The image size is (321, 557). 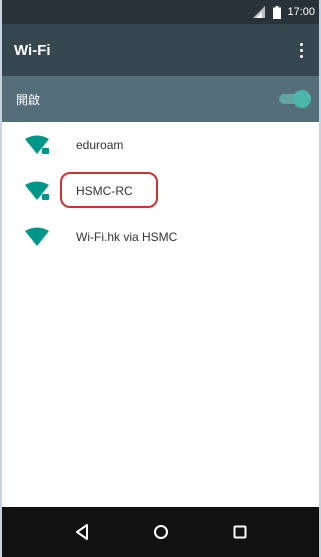 What do you see at coordinates (301, 50) in the screenshot?
I see `overflow-menu-icon` at bounding box center [301, 50].